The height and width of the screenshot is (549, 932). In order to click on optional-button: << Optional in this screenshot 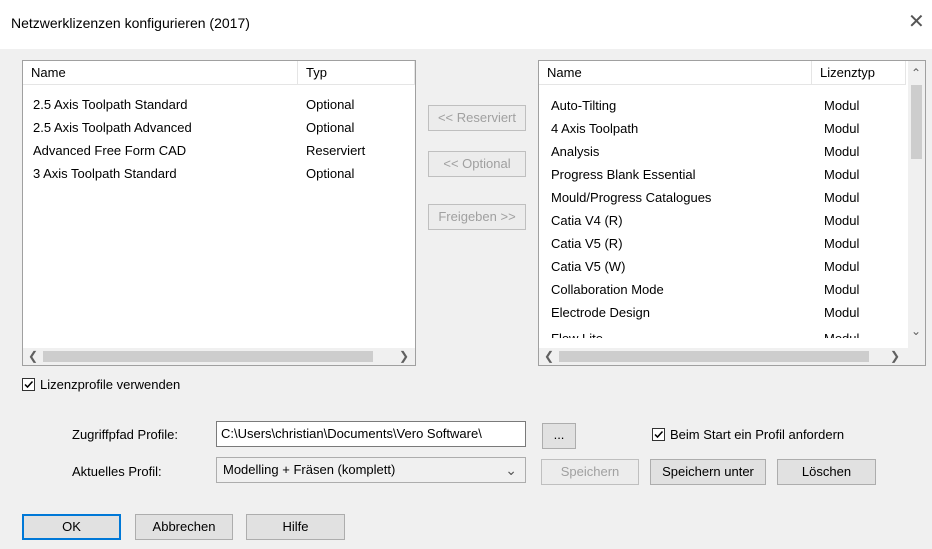, I will do `click(477, 164)`.